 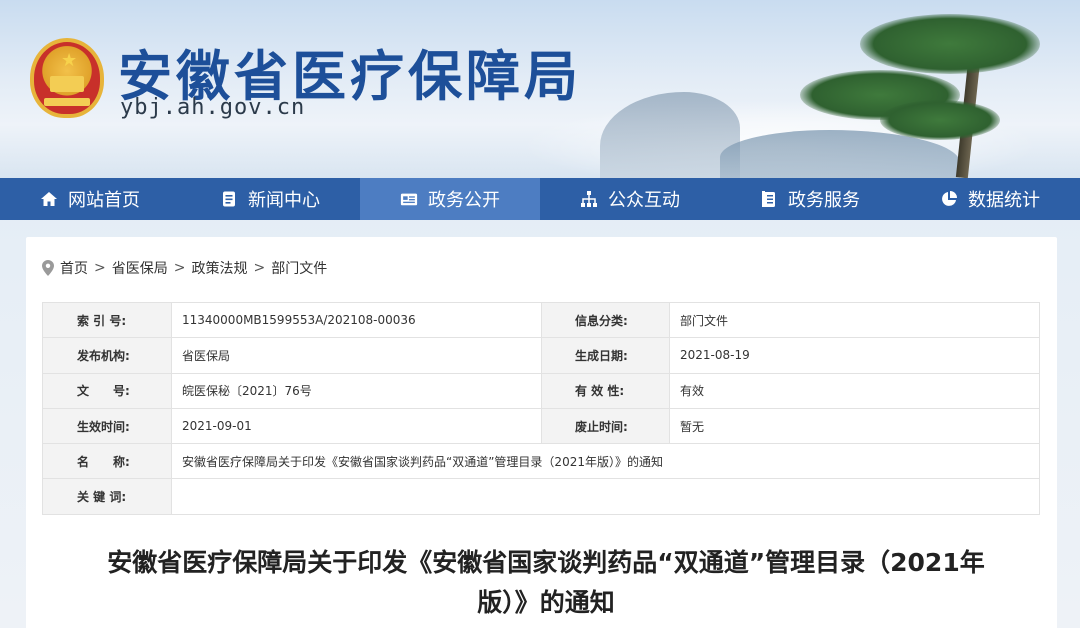 What do you see at coordinates (949, 199) in the screenshot?
I see `pie-chart-icon` at bounding box center [949, 199].